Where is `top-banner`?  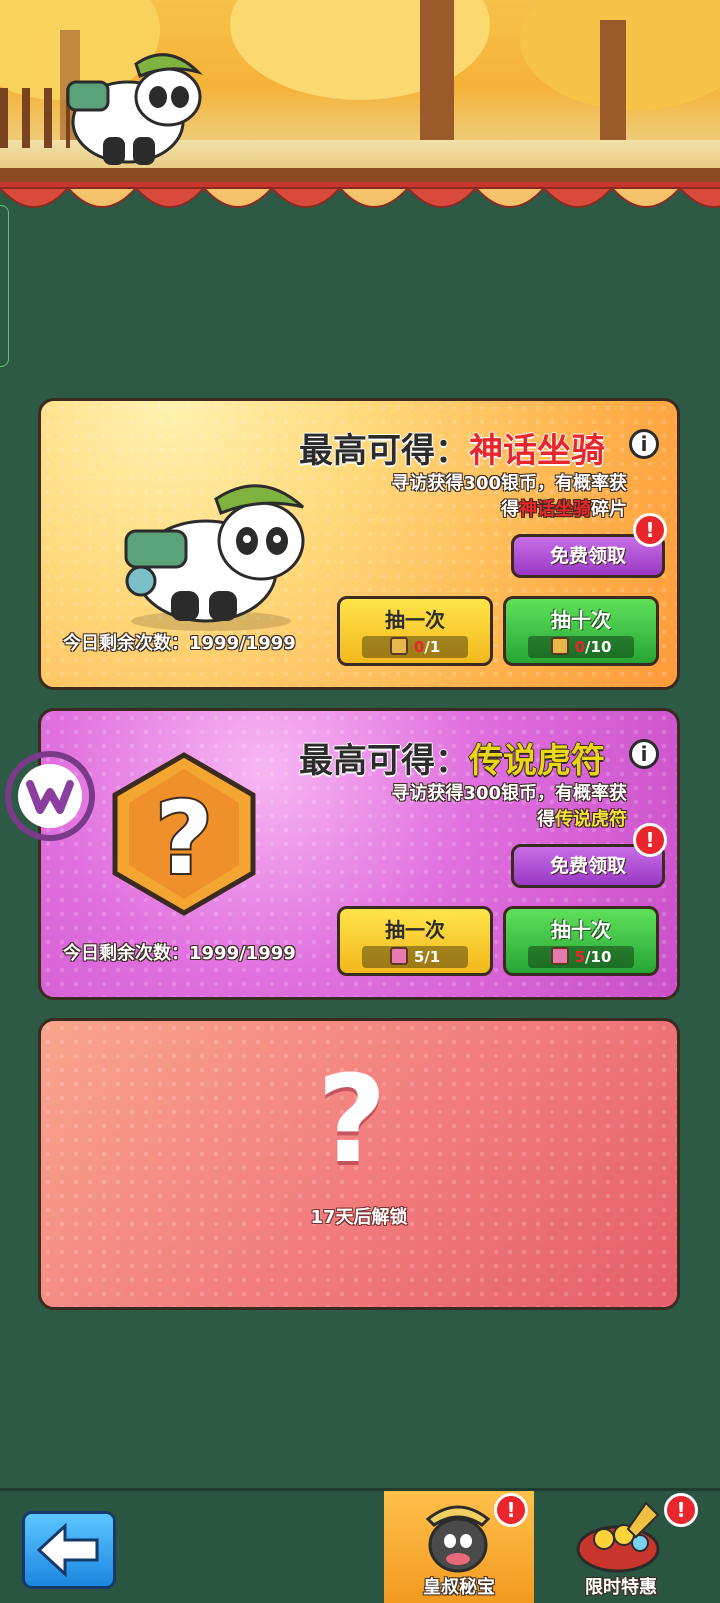 top-banner is located at coordinates (360, 95).